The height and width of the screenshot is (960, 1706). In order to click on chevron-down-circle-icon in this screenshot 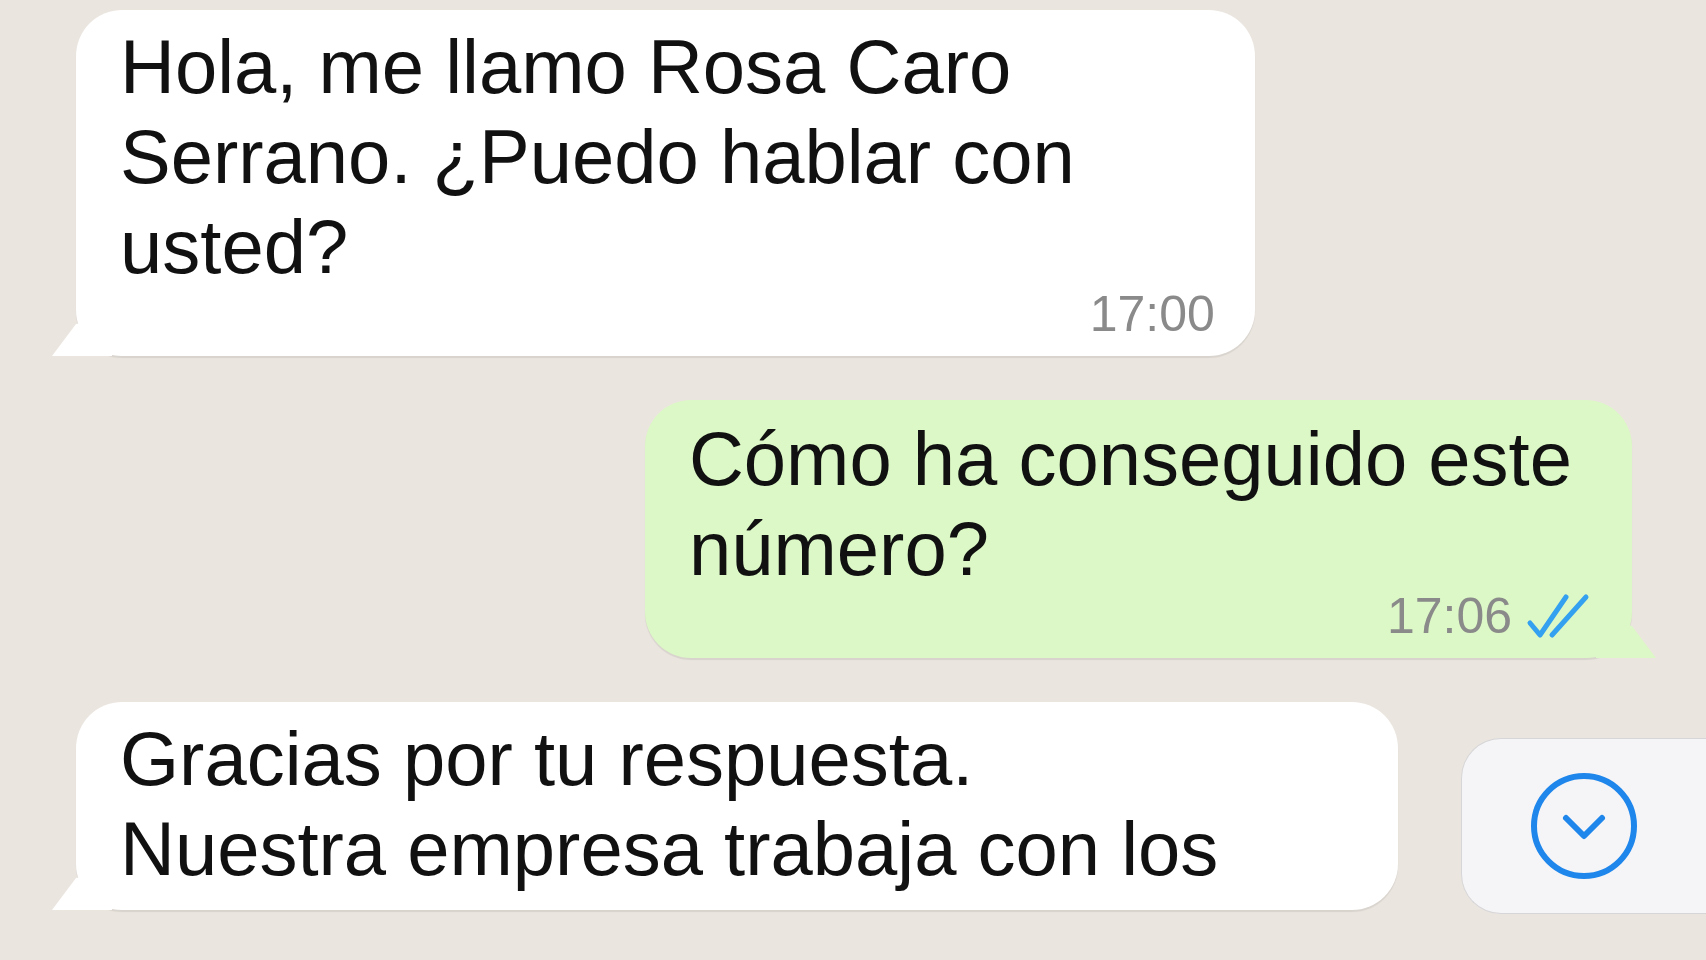, I will do `click(1584, 826)`.